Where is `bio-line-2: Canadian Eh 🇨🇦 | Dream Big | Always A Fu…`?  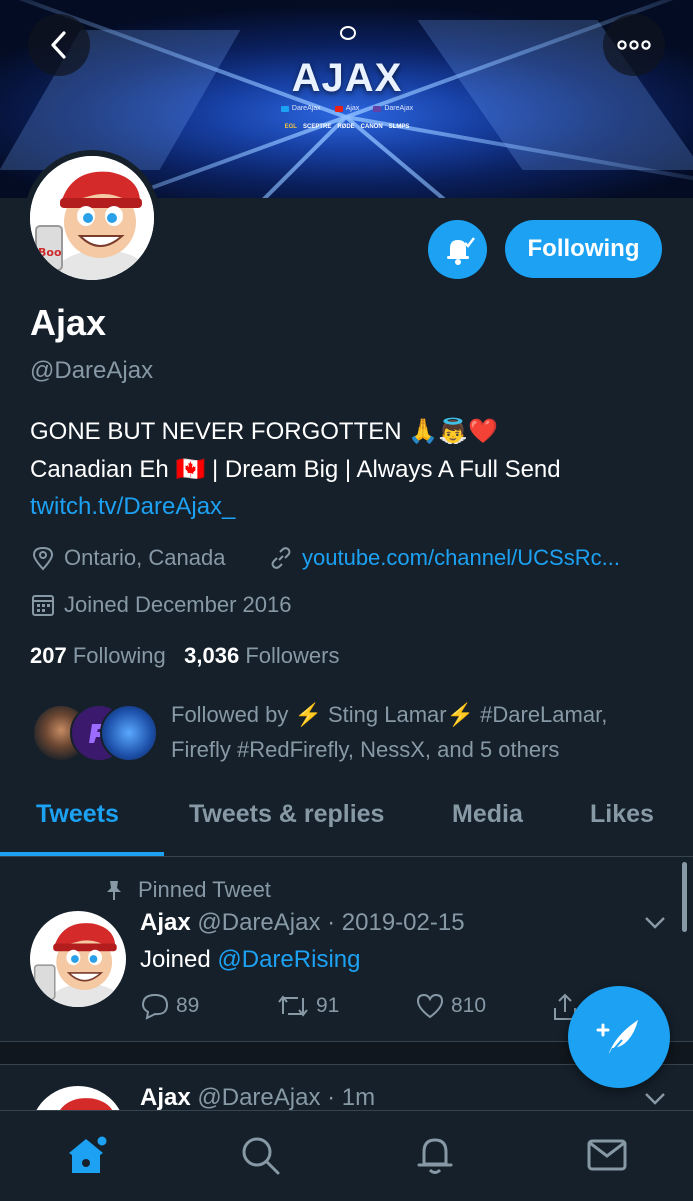 bio-line-2: Canadian Eh 🇨🇦 | Dream Big | Always A Fu… is located at coordinates (295, 469).